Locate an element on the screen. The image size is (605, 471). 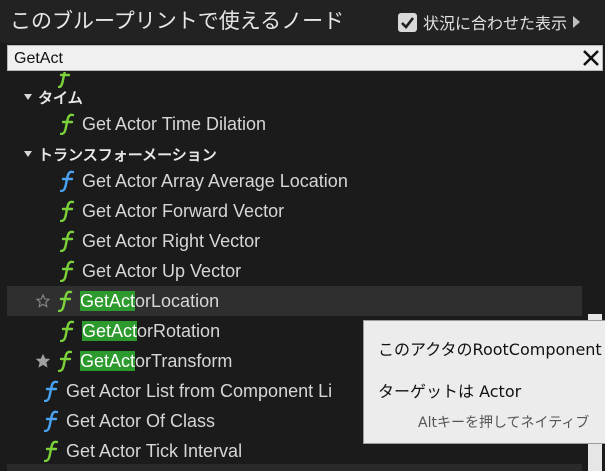
search-input-value: GetAct is located at coordinates (38, 58).